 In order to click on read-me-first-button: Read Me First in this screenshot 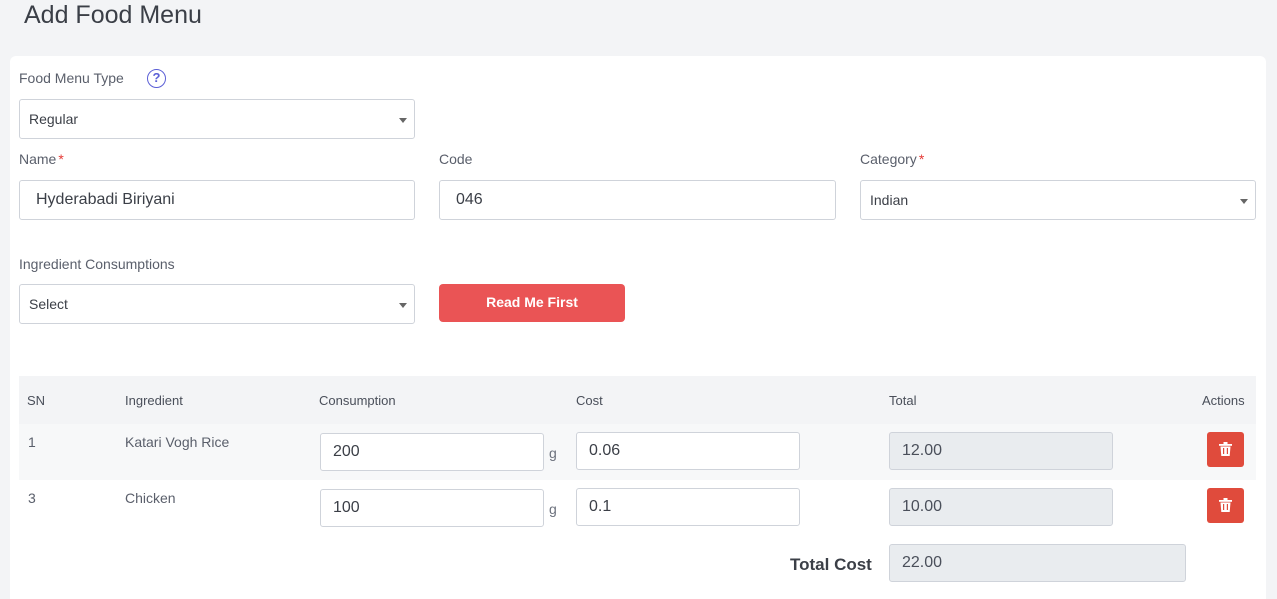, I will do `click(532, 303)`.